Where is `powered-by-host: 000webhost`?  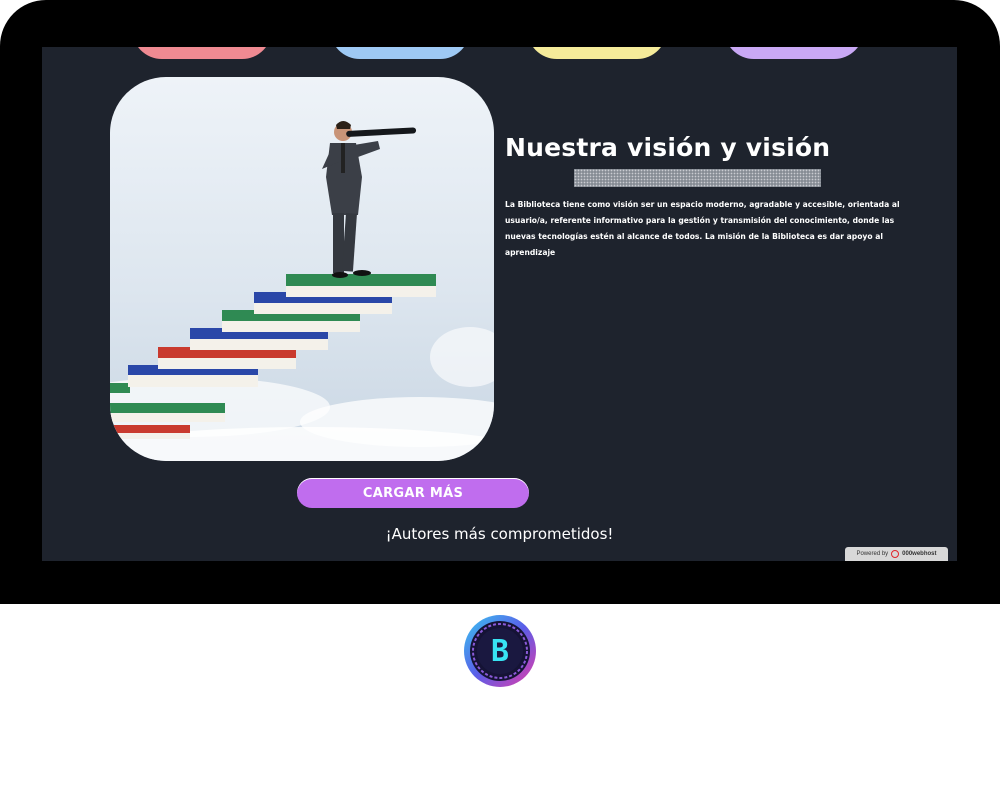
powered-by-host: 000webhost is located at coordinates (919, 554).